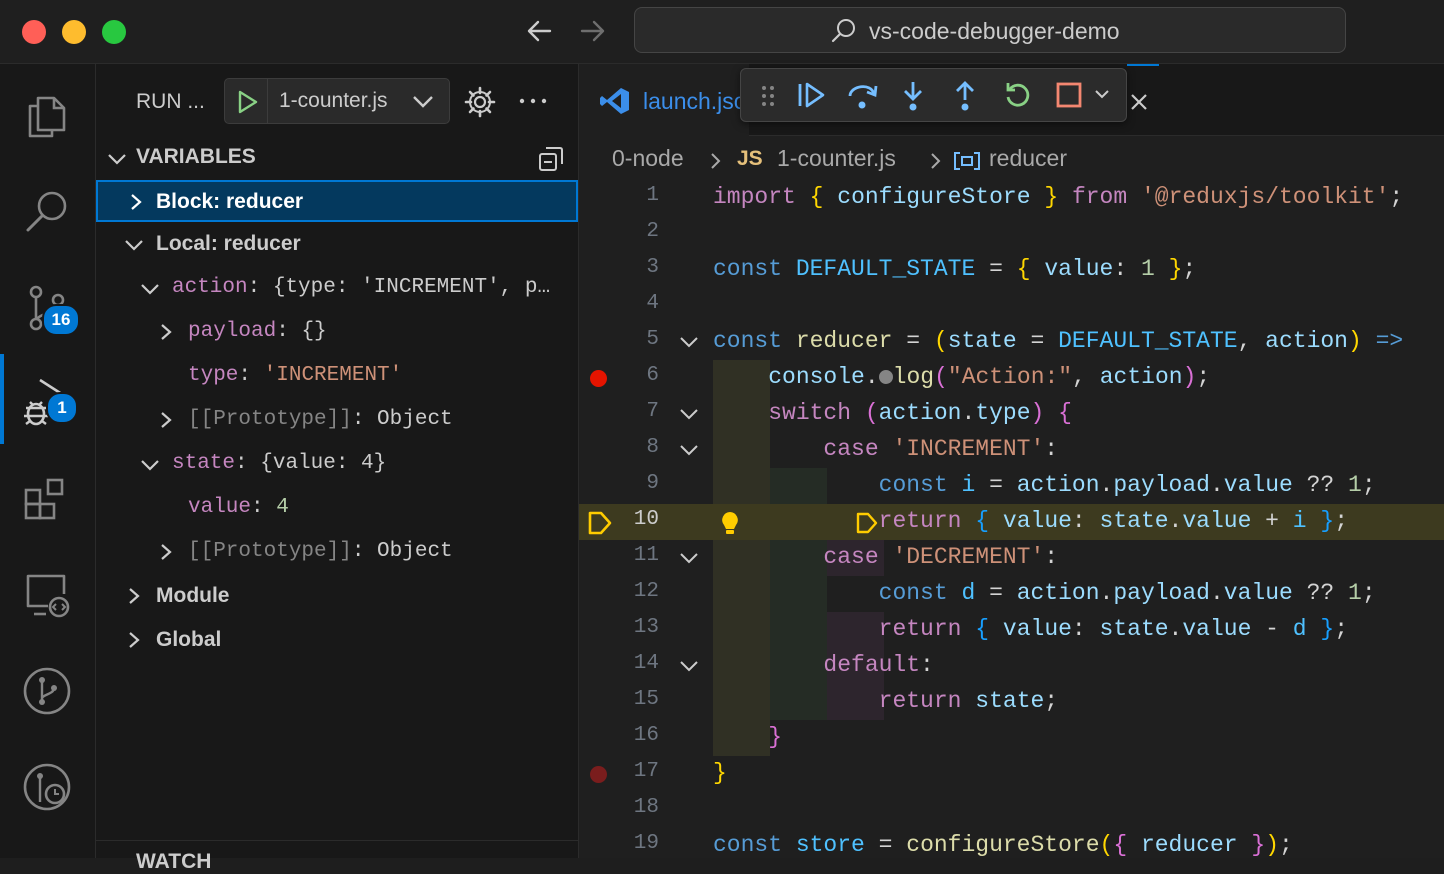 This screenshot has width=1444, height=874. I want to click on variable-name: type, so click(213, 375).